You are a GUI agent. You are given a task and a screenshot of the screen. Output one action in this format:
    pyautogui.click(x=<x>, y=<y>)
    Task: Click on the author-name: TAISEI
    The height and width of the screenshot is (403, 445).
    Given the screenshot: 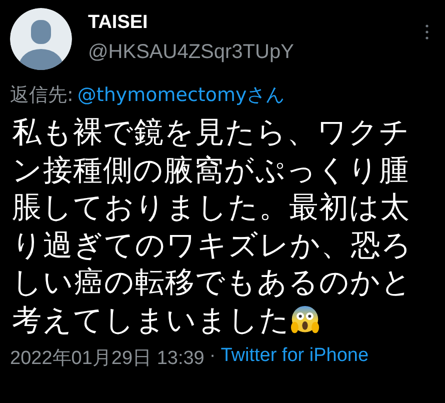 What is the action you would take?
    pyautogui.click(x=256, y=23)
    